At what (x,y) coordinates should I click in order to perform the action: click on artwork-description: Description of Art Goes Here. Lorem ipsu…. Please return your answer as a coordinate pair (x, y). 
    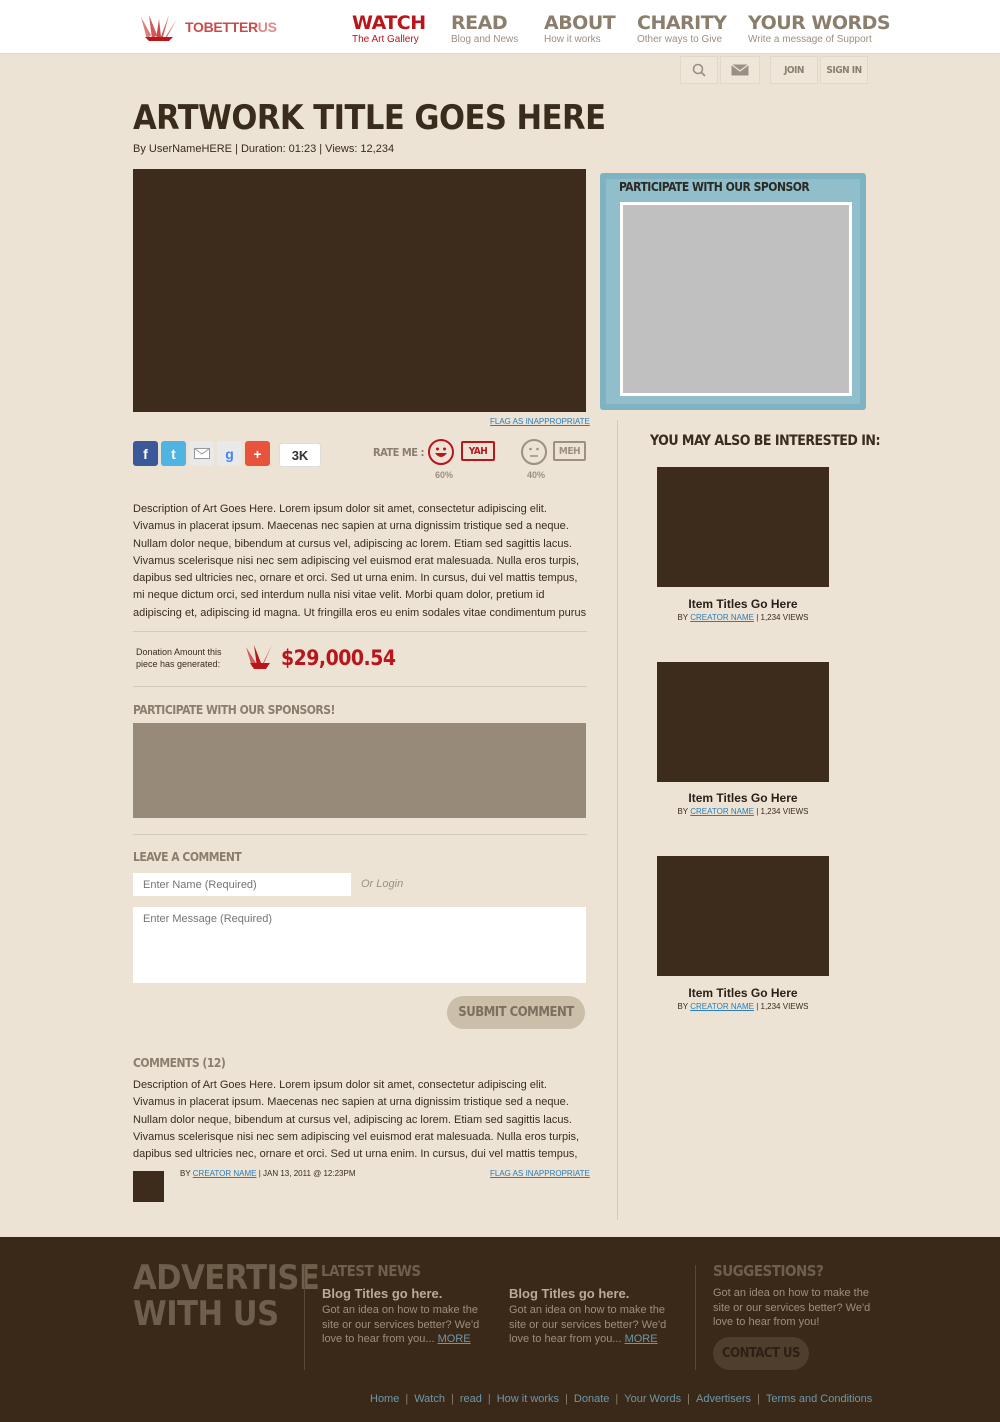
    Looking at the image, I should click on (360, 561).